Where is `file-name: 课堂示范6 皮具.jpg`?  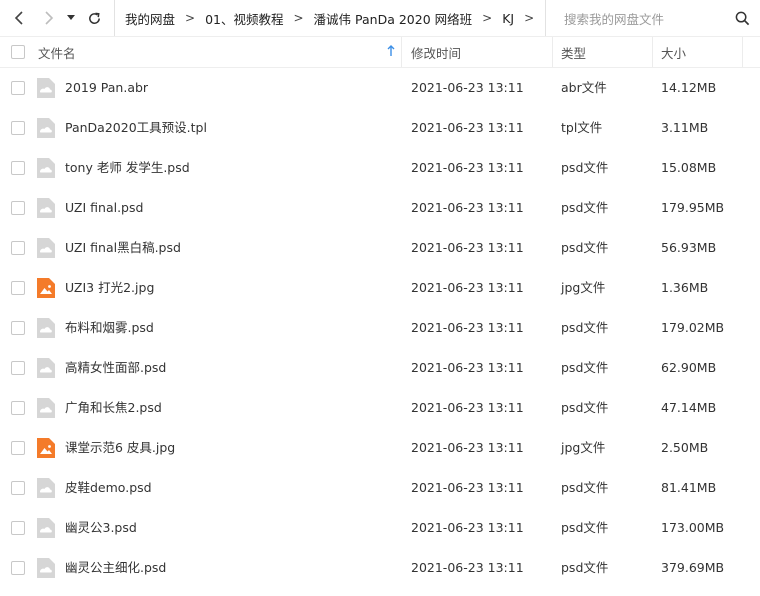 file-name: 课堂示范6 皮具.jpg is located at coordinates (120, 448).